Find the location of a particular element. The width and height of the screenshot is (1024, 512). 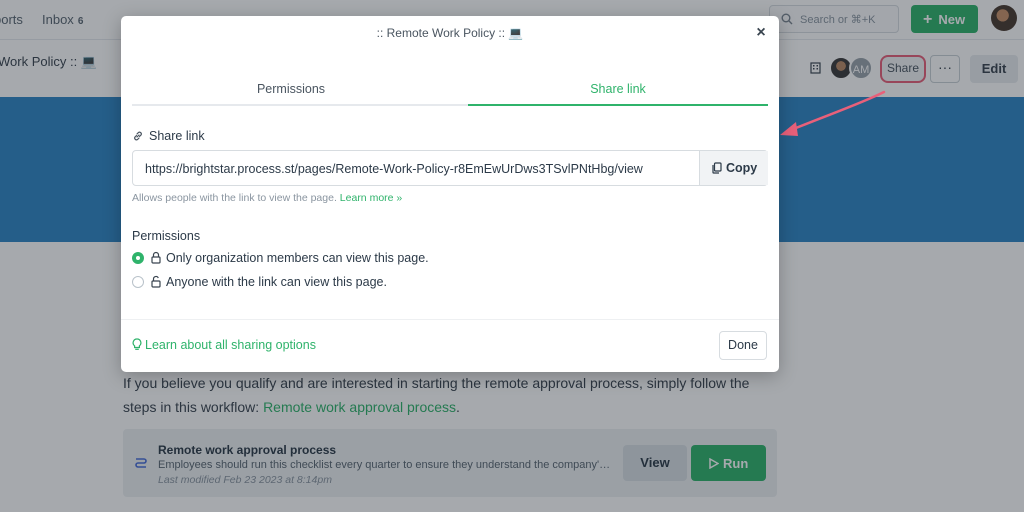

share-link-label-text: Share link is located at coordinates (177, 136).